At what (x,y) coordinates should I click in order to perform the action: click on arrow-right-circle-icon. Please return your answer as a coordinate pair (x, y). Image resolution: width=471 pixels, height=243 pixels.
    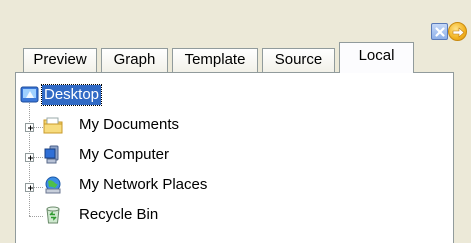
    Looking at the image, I should click on (458, 32).